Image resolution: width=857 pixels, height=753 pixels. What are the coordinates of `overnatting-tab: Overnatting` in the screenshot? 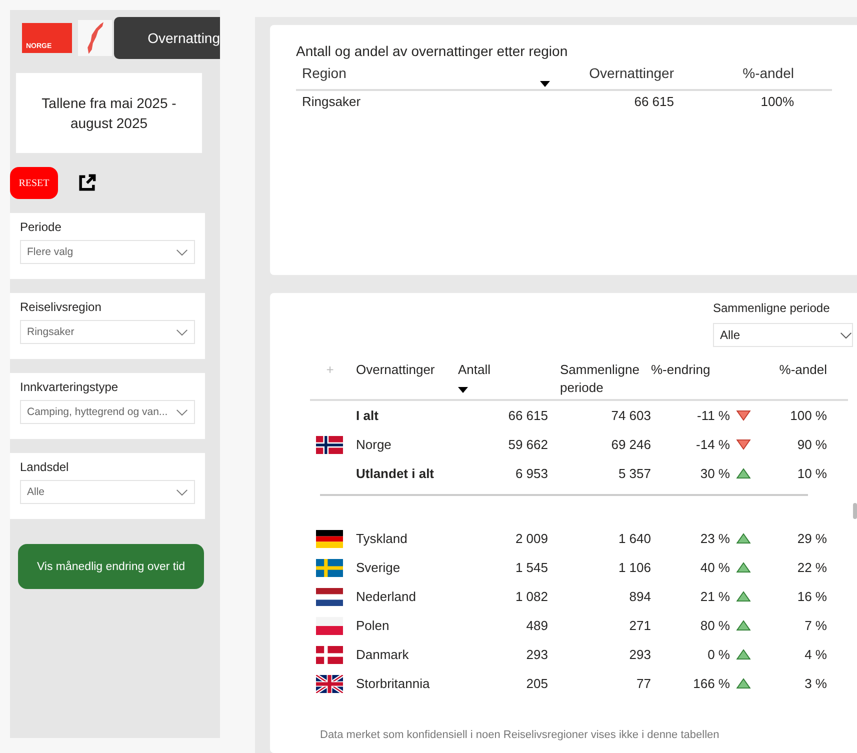 It's located at (167, 38).